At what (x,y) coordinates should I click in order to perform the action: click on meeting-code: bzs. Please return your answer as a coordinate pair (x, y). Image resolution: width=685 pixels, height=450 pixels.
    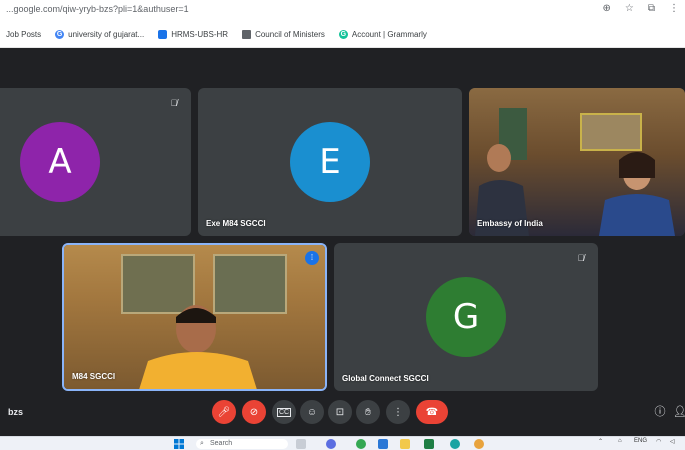
    Looking at the image, I should click on (16, 412).